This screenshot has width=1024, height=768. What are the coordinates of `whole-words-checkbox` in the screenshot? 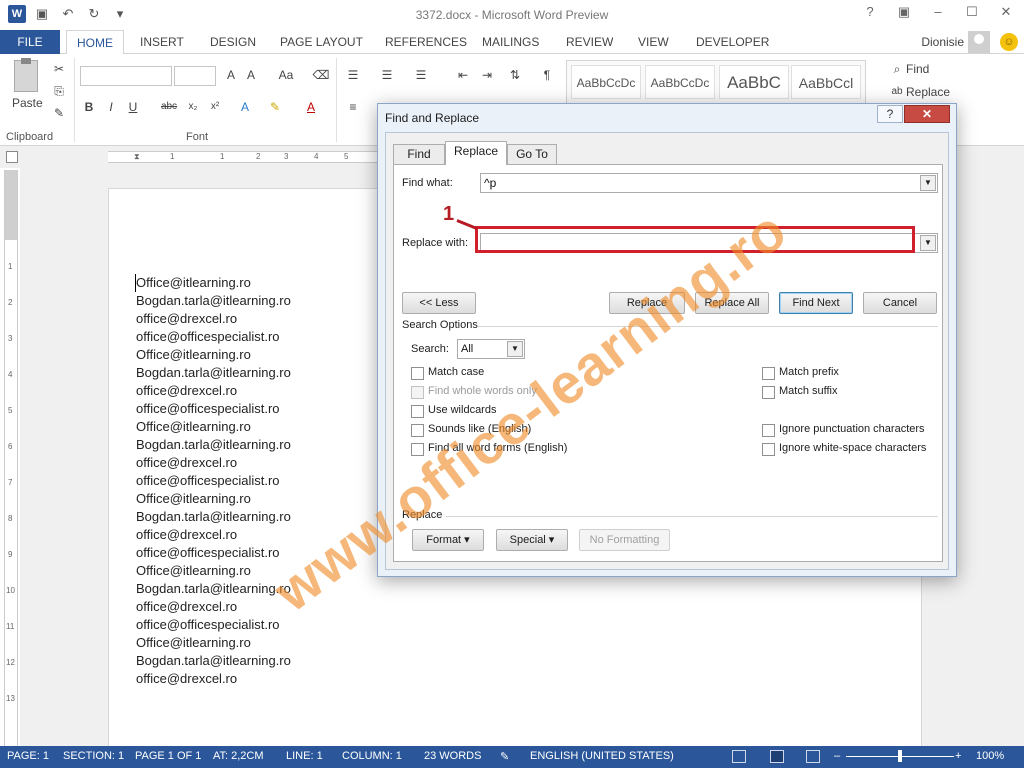 It's located at (417, 392).